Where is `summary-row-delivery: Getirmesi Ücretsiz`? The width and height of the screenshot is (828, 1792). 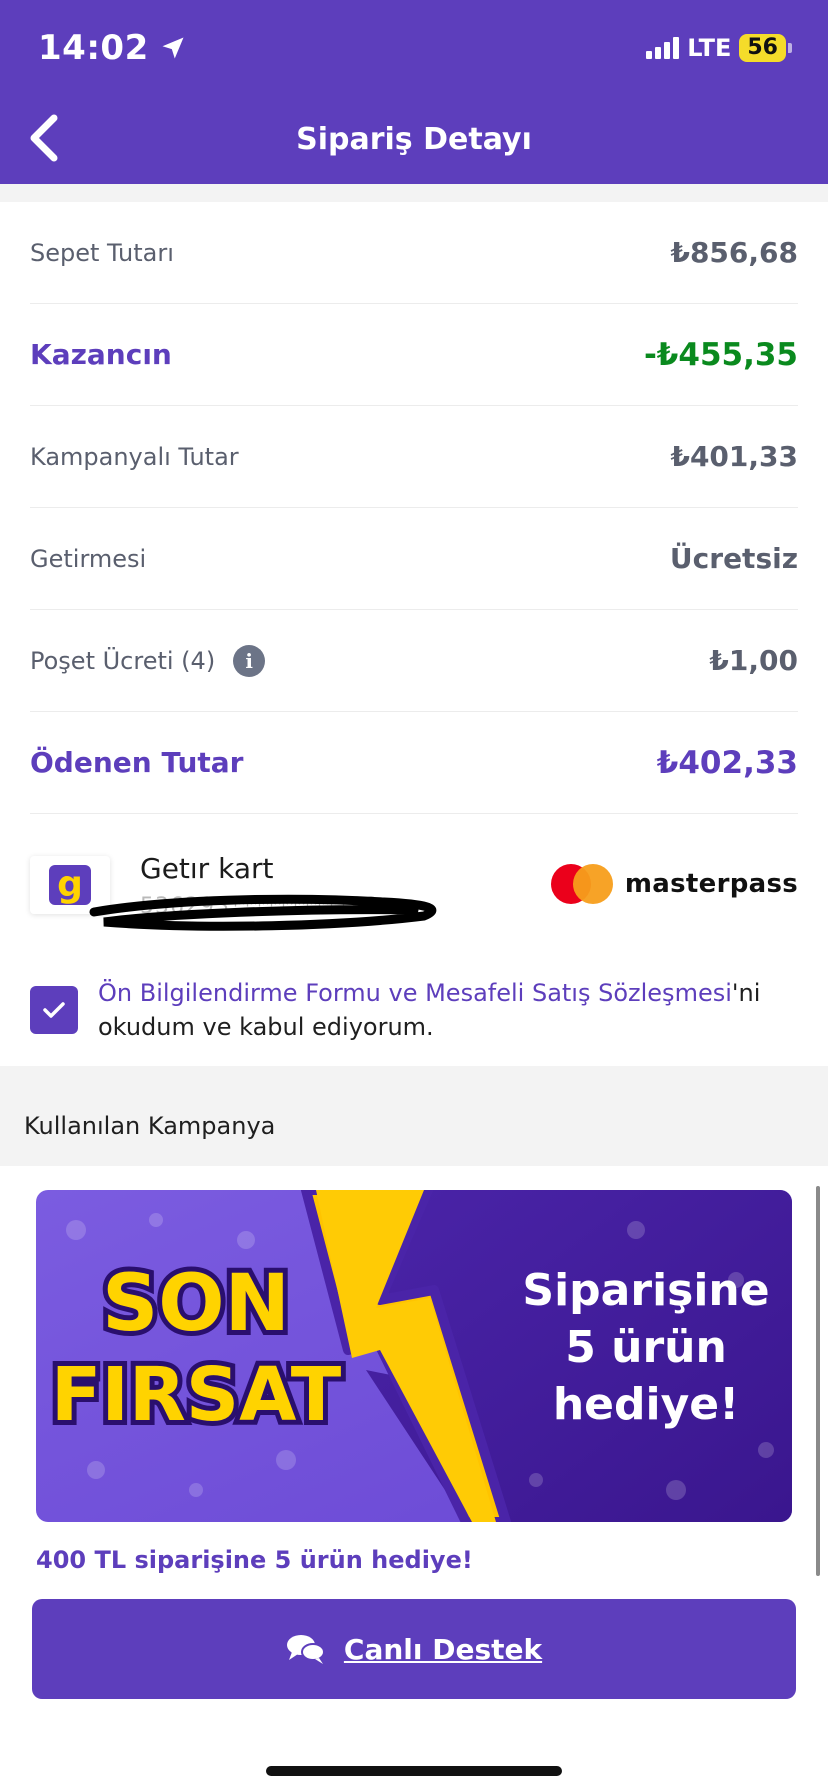
summary-row-delivery: Getirmesi Ücretsiz is located at coordinates (414, 559).